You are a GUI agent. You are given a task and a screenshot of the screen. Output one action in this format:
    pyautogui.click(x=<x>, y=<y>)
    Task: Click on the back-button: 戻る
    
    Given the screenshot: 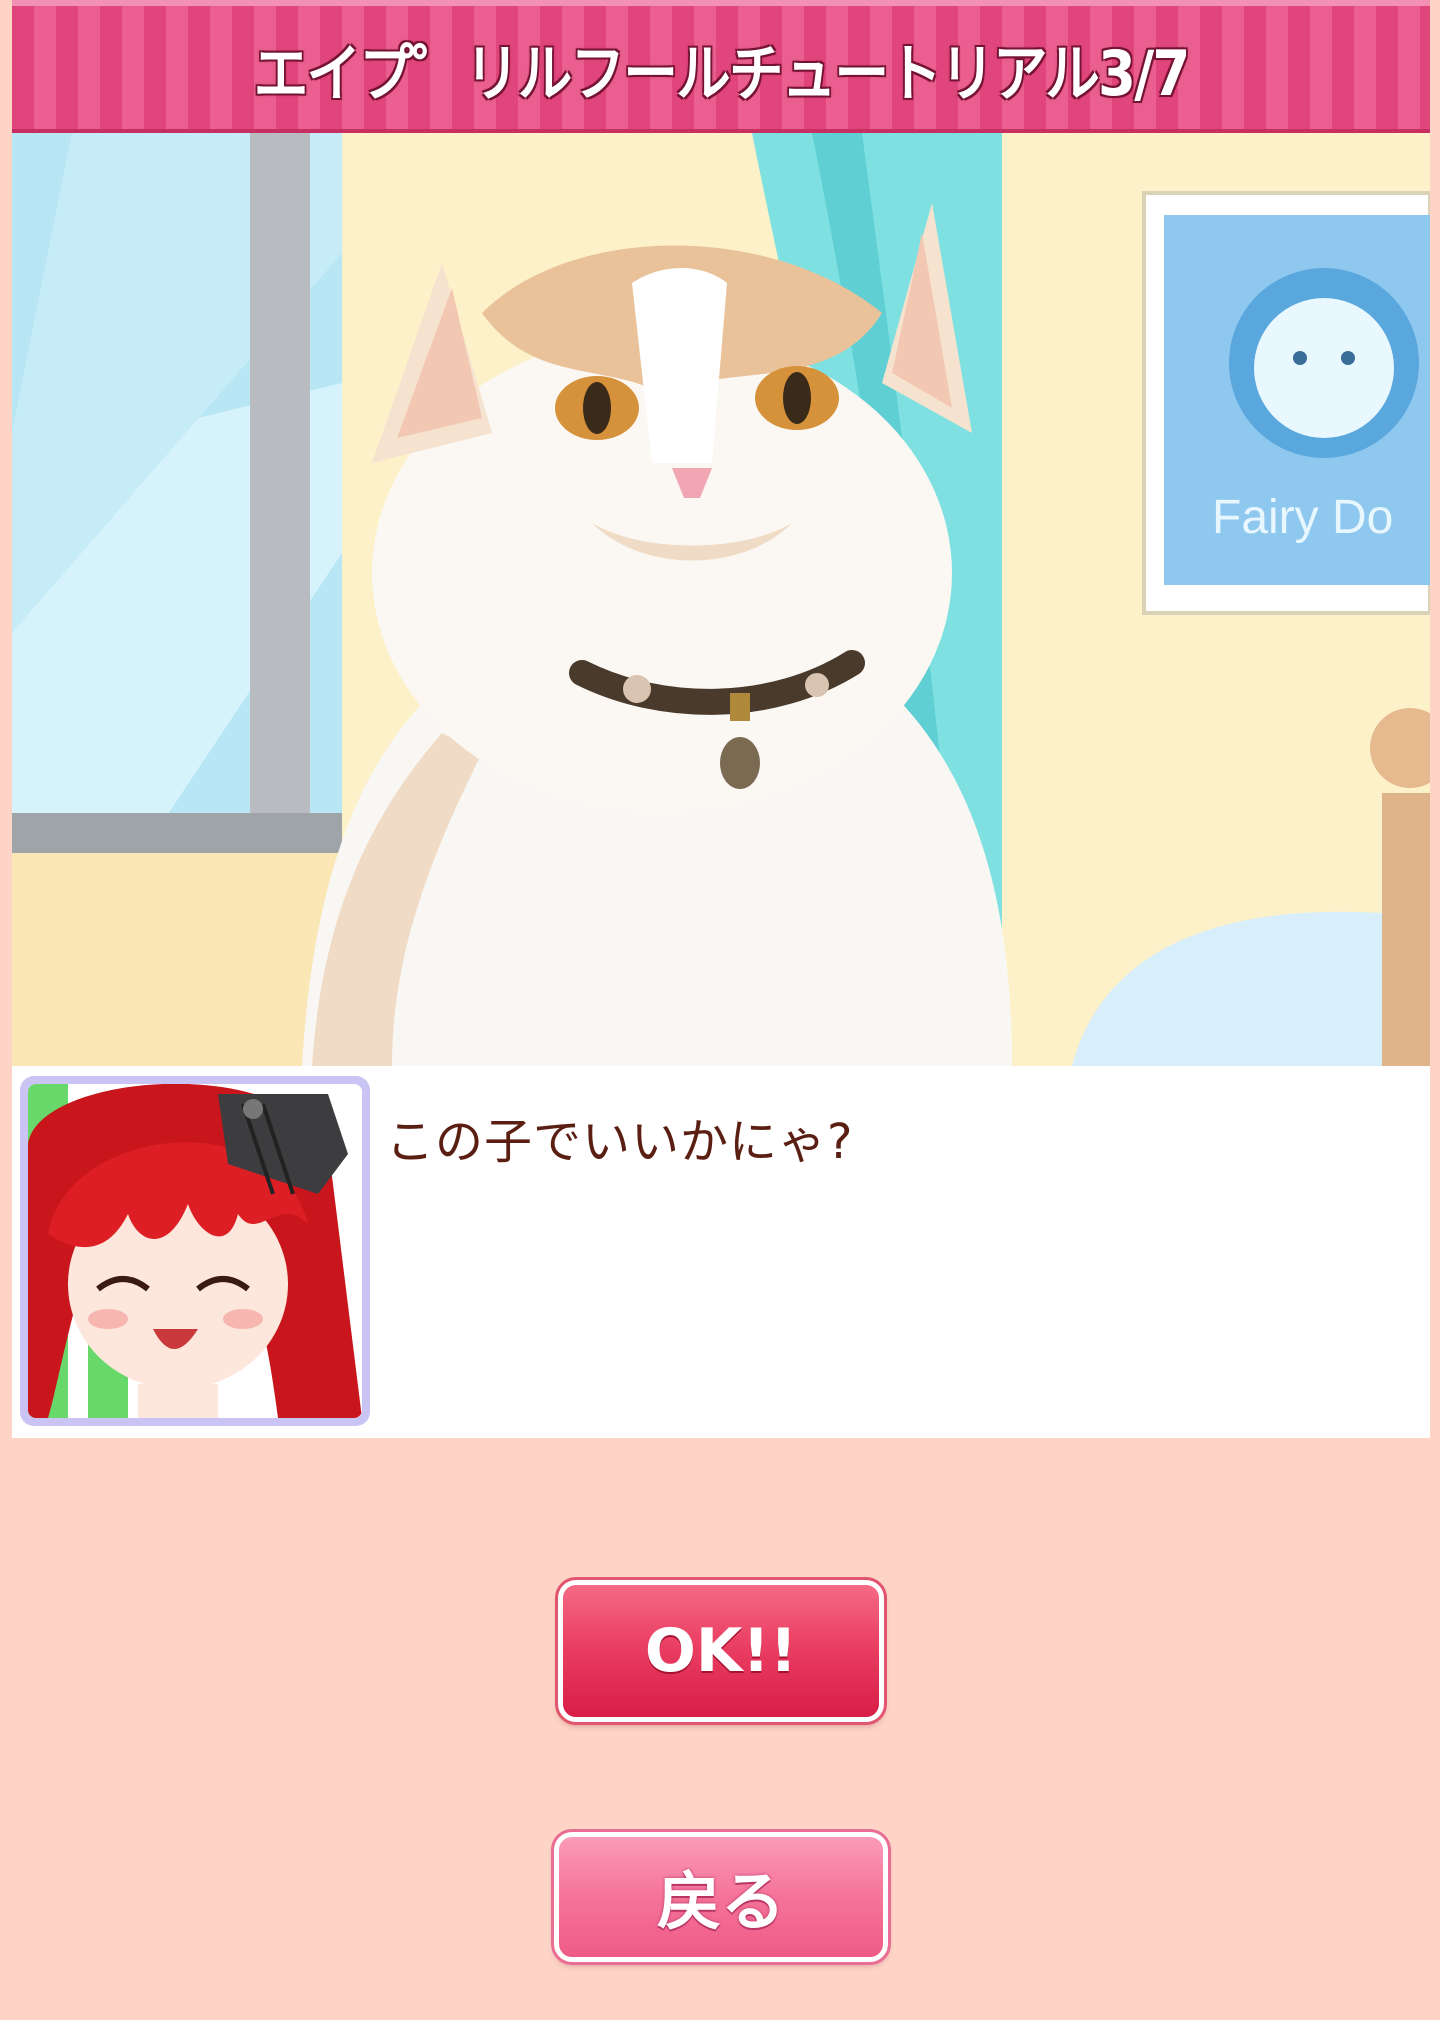 What is the action you would take?
    pyautogui.click(x=721, y=1897)
    